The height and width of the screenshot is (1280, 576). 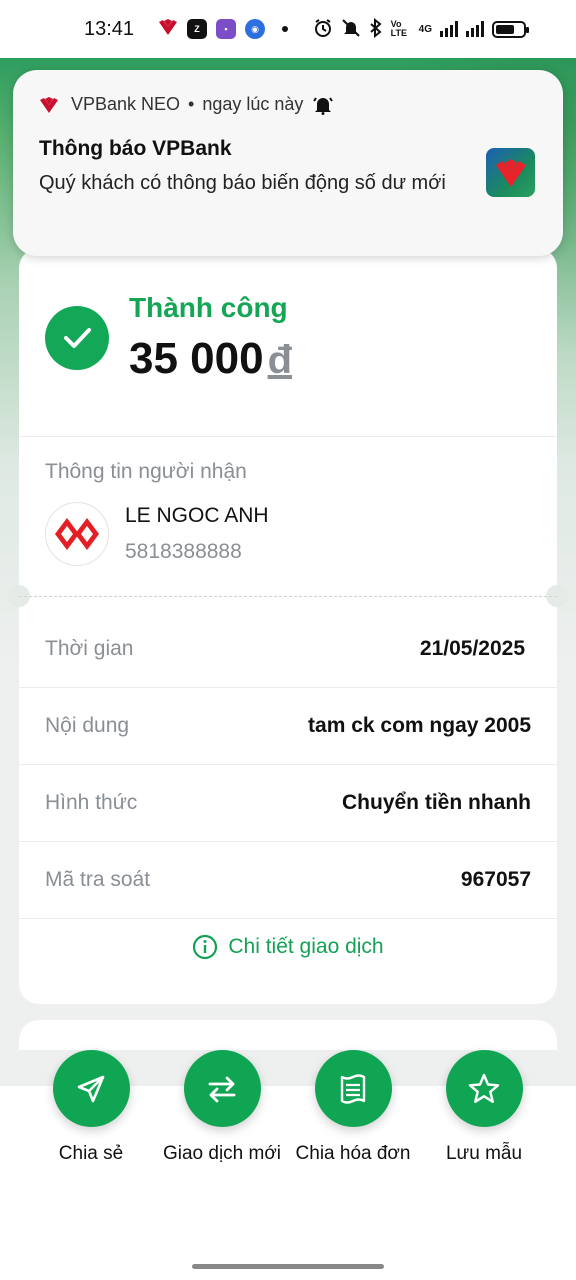 I want to click on notification-app-name: VPBank NEO, so click(x=126, y=104).